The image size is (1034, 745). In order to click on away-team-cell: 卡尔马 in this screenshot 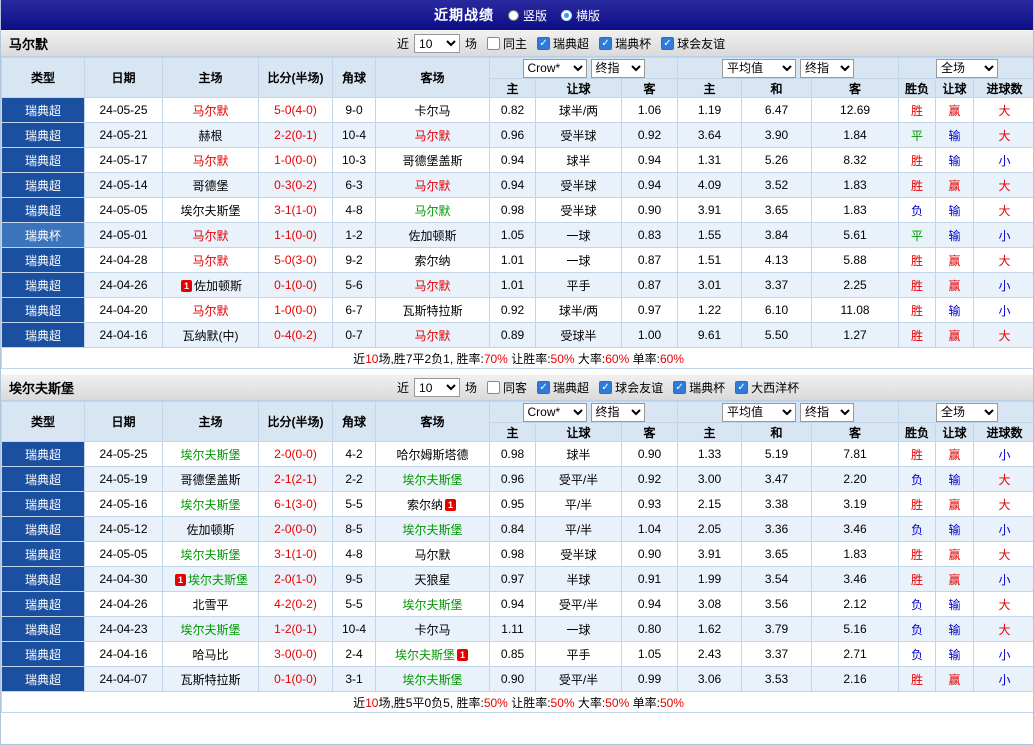, I will do `click(432, 110)`.